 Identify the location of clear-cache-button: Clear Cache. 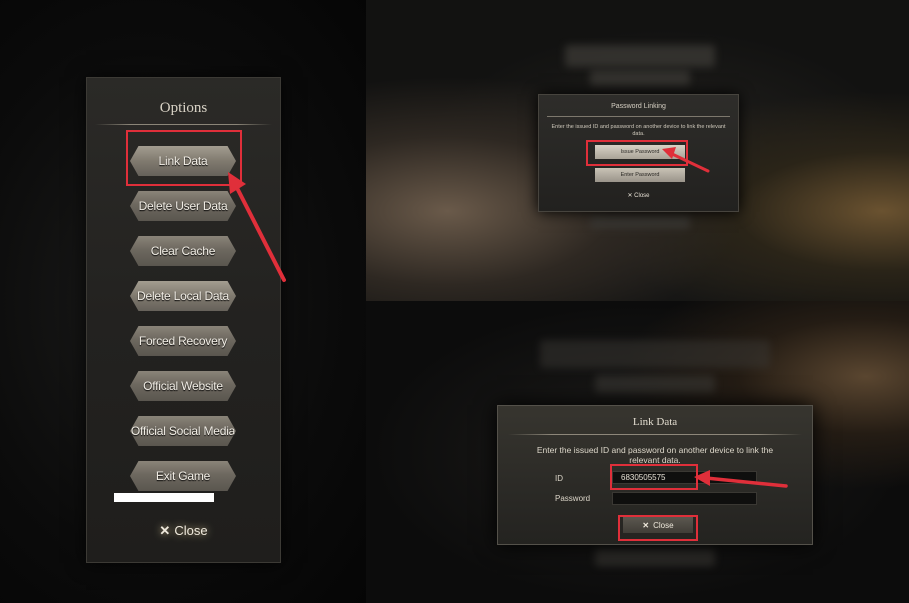
(183, 251).